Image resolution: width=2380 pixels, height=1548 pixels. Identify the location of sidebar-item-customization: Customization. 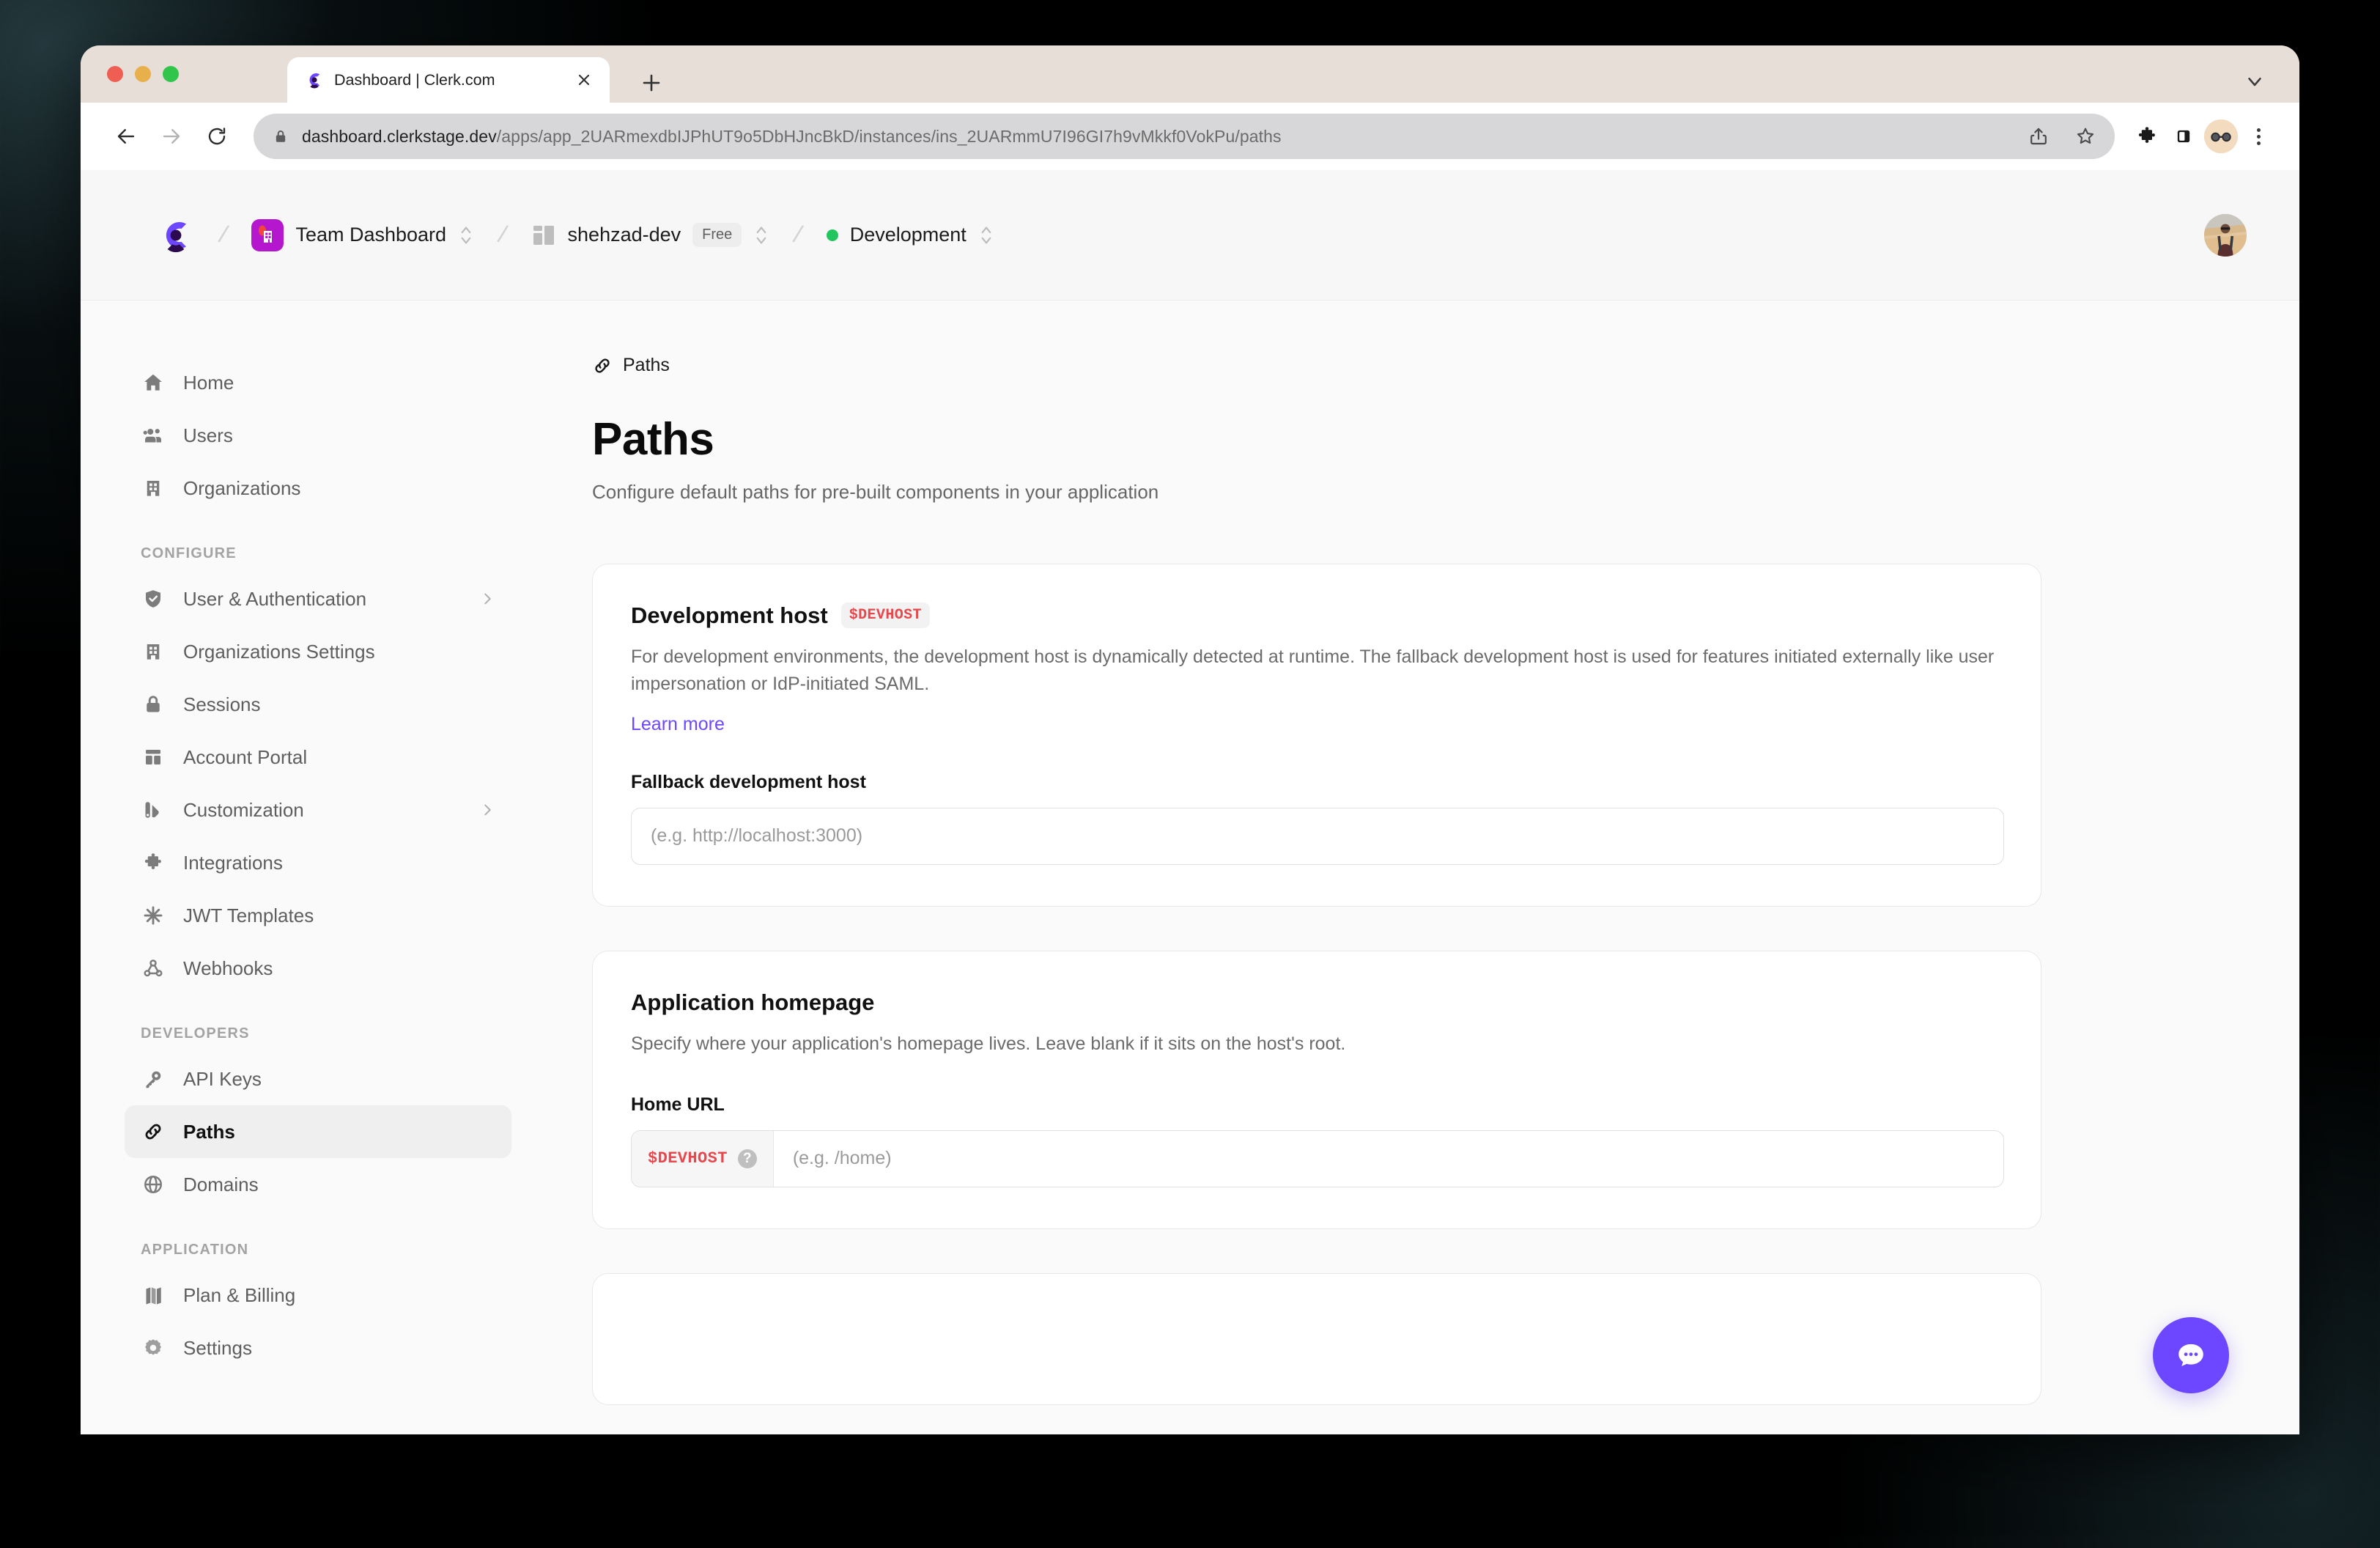
(318, 810).